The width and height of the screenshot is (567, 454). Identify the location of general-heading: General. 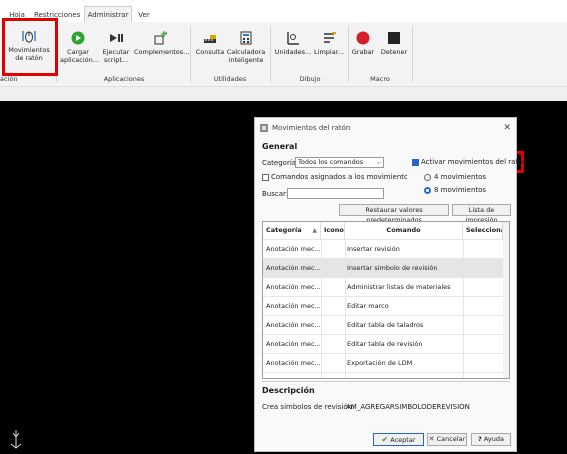
(280, 146).